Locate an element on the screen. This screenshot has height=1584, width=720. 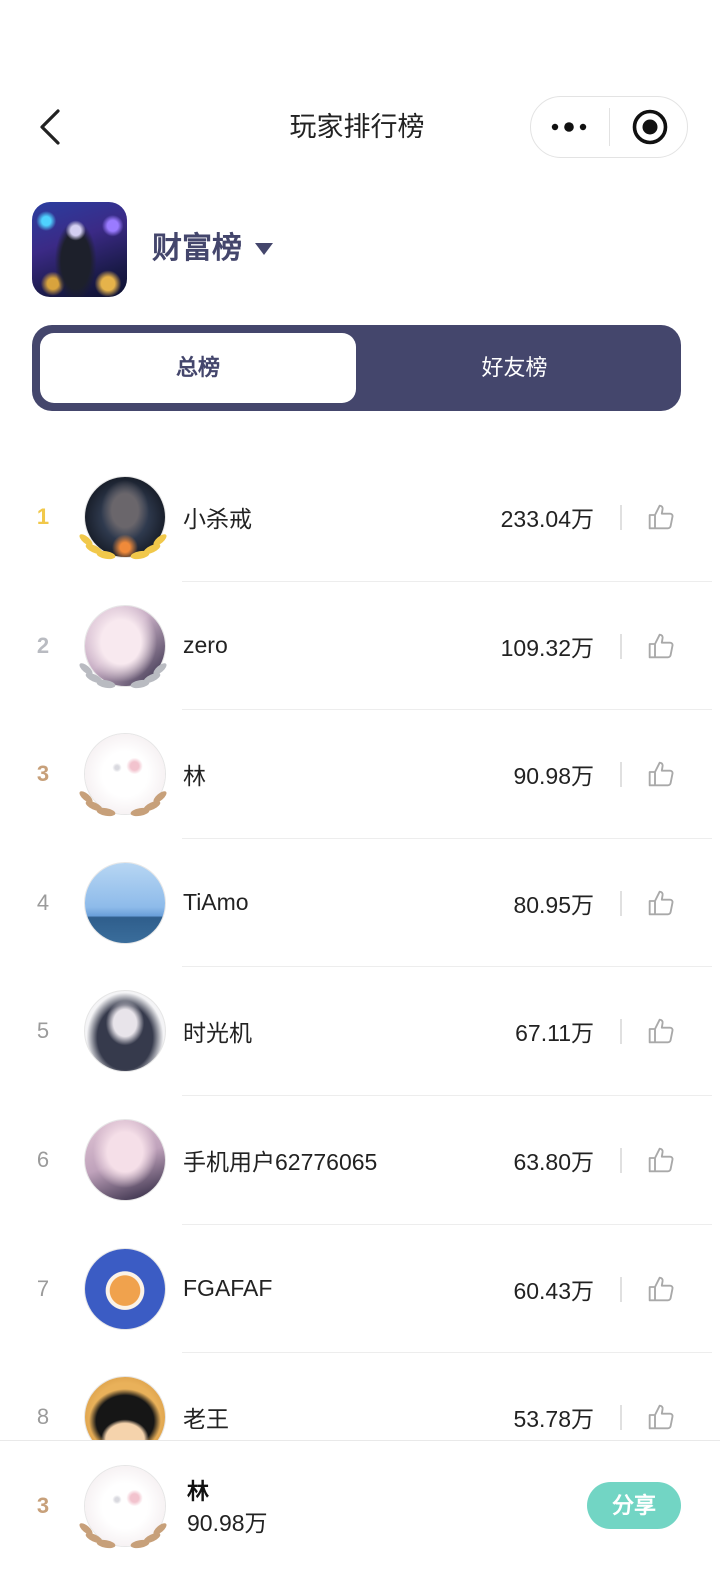
tab-friends: 好友榜 is located at coordinates (514, 368).